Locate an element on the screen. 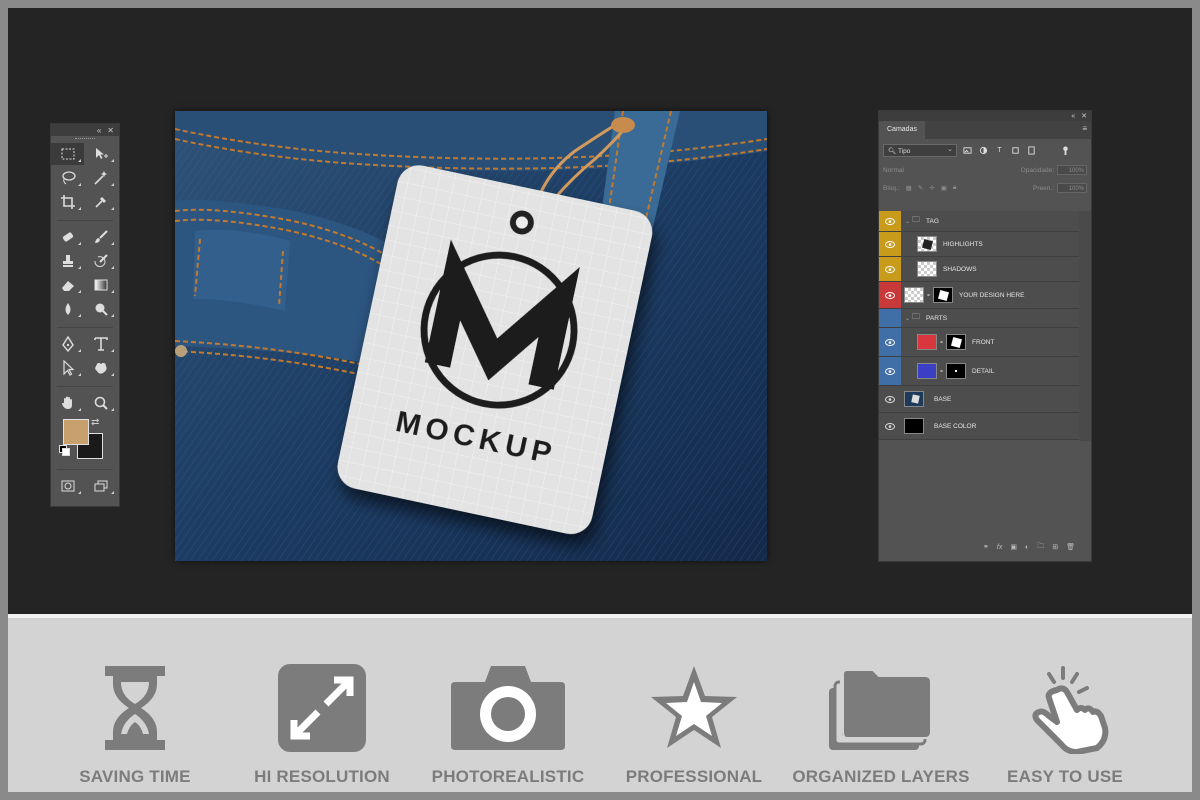  feature-label: PHOTOREALISTIC is located at coordinates (508, 776).